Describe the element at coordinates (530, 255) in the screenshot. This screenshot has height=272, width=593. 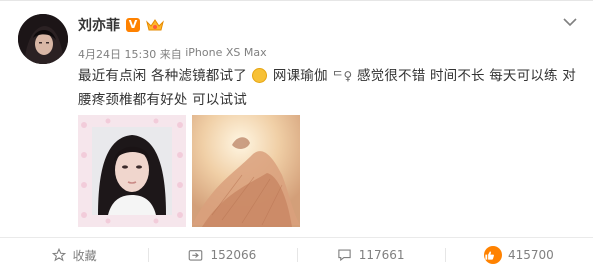
I see `like-count: 415700` at that location.